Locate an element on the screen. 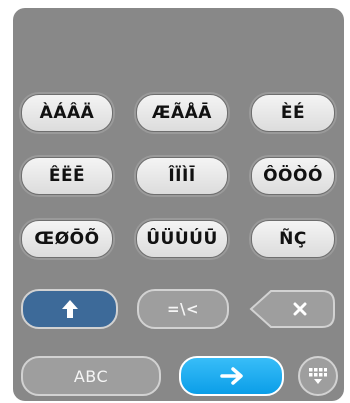  right-arrow-icon is located at coordinates (231, 376).